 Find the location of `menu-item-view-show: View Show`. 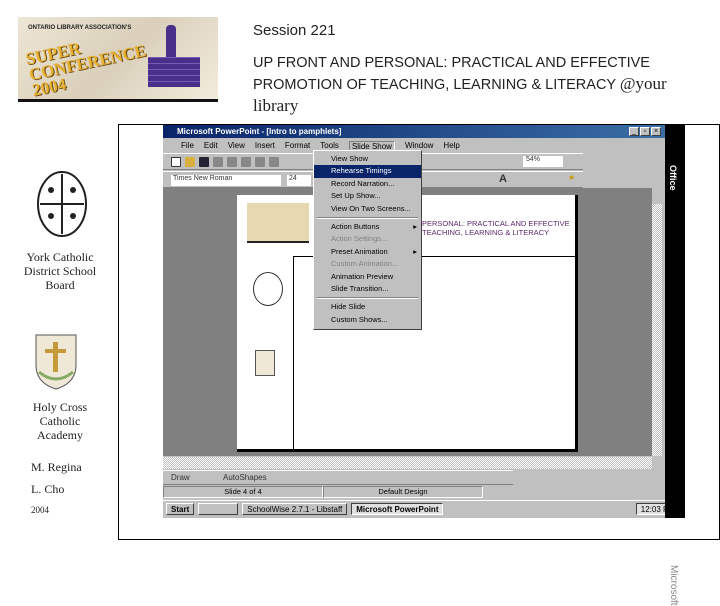

menu-item-view-show: View Show is located at coordinates (367, 159).